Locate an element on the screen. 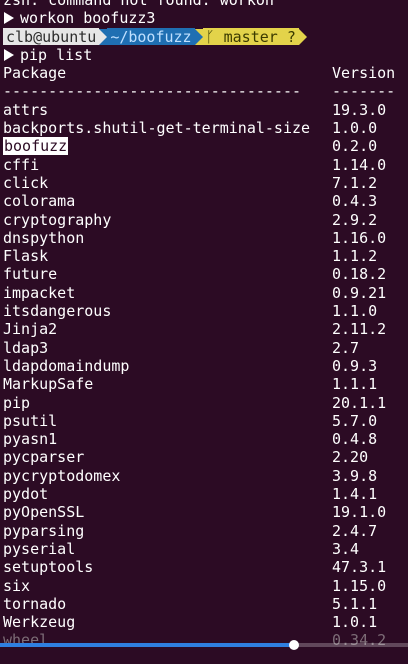 The image size is (408, 664). package-version: 7.1.2 is located at coordinates (355, 182).